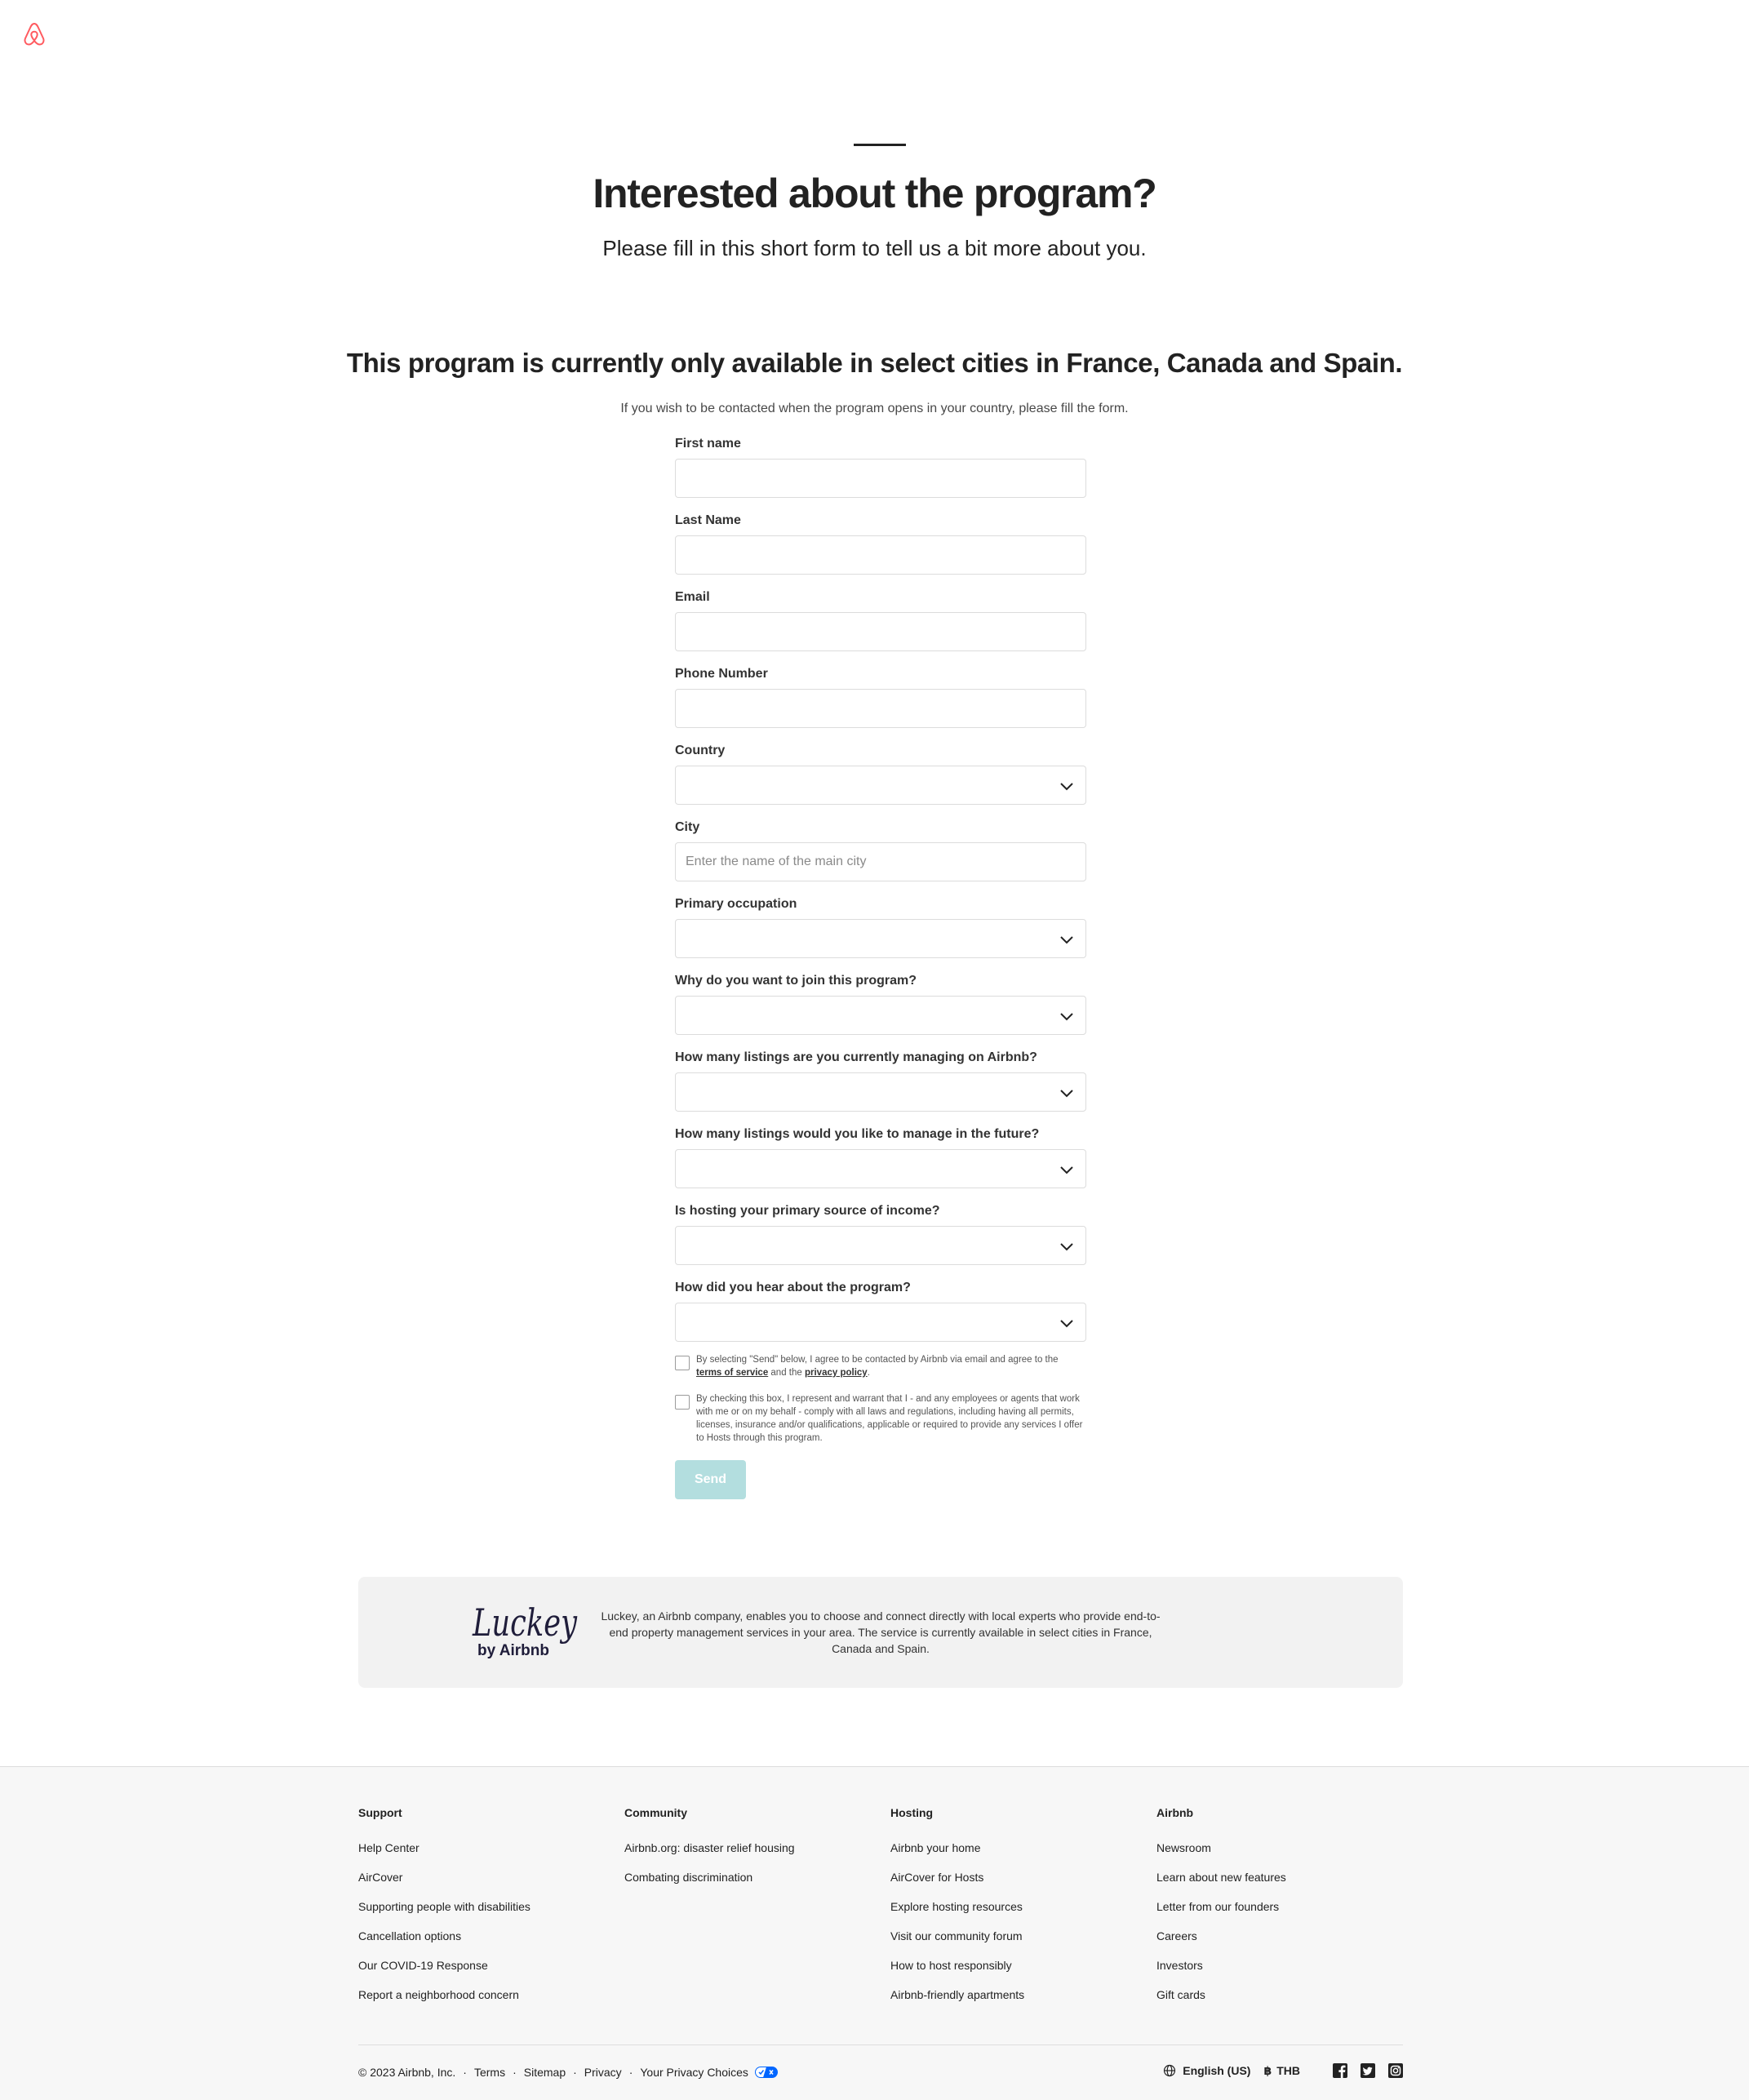 This screenshot has height=2100, width=1749. Describe the element at coordinates (1012, 1907) in the screenshot. I see `footer-link: Explore hosting resources` at that location.